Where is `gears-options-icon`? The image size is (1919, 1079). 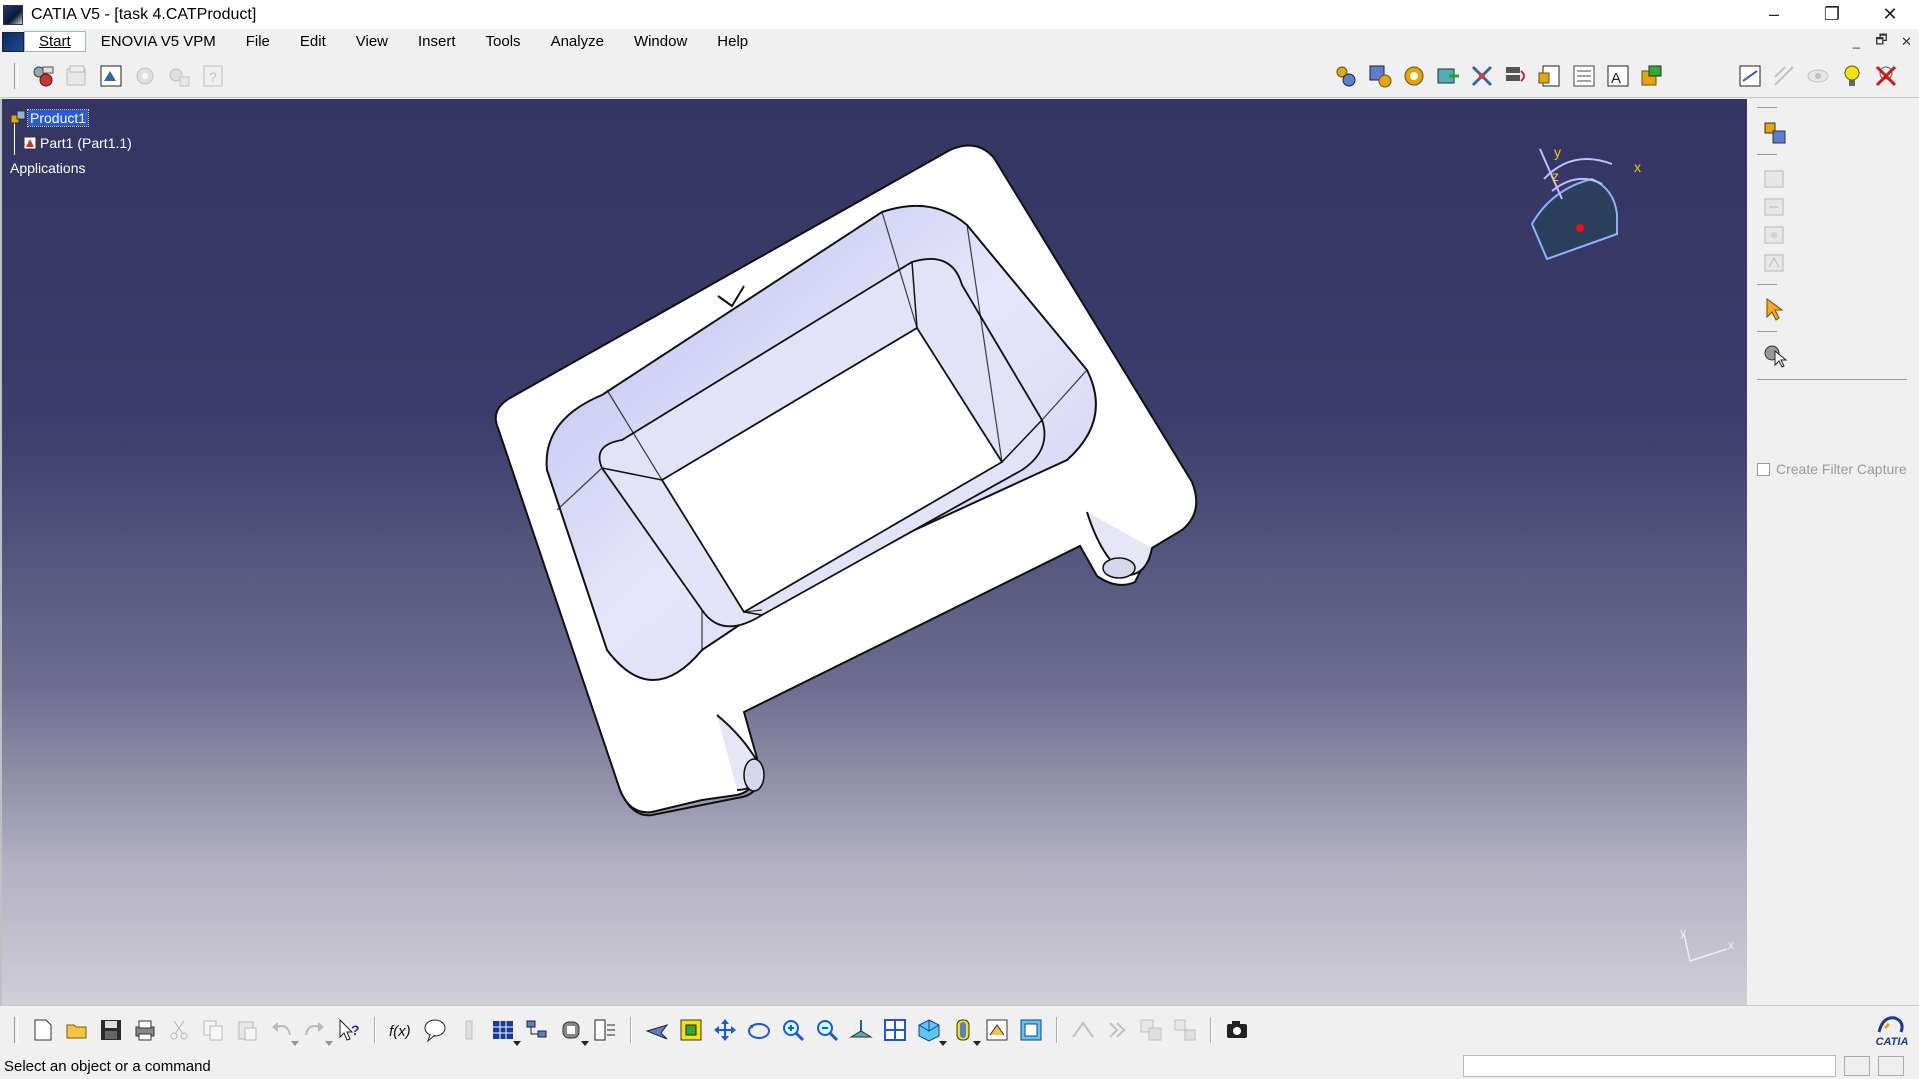
gears-options-icon is located at coordinates (43, 76).